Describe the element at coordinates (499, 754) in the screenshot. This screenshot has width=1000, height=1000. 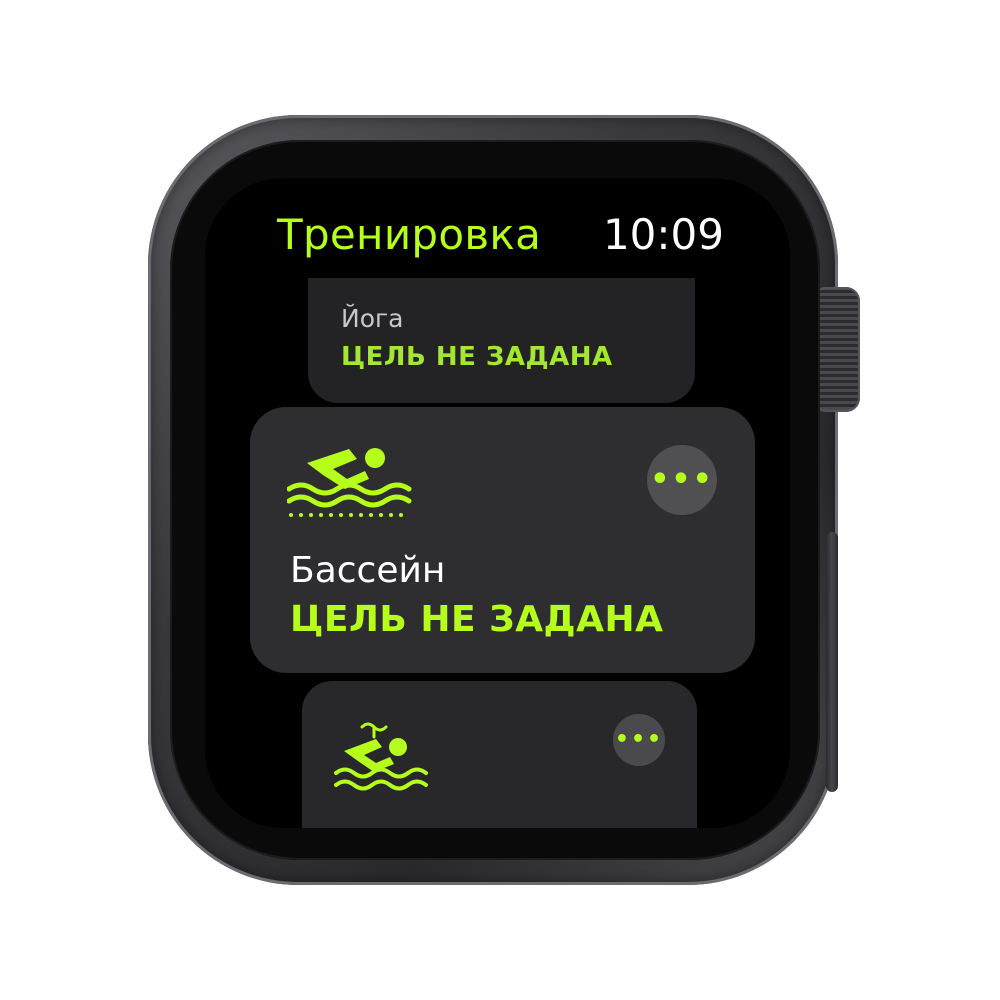
I see `workout-card-open-water-swim: •••` at that location.